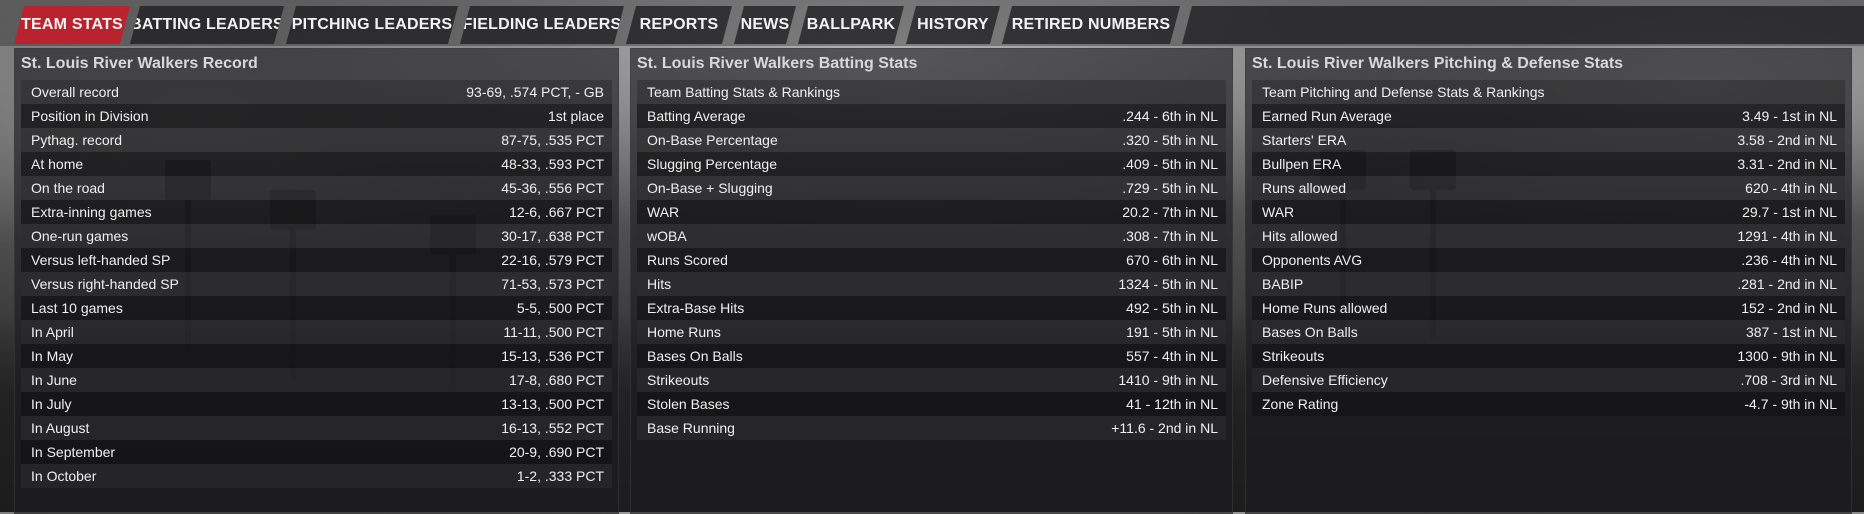 The image size is (1864, 514). I want to click on stat-value: 15-13, .536 PCT, so click(552, 356).